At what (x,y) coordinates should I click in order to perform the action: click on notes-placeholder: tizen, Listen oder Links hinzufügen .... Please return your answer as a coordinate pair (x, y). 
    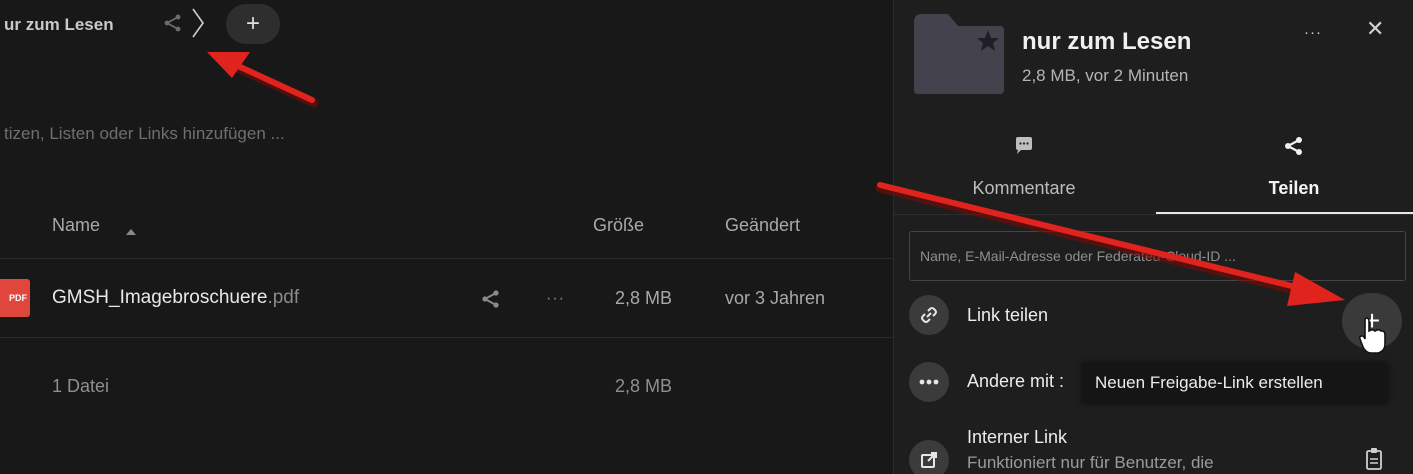
    Looking at the image, I should click on (144, 134).